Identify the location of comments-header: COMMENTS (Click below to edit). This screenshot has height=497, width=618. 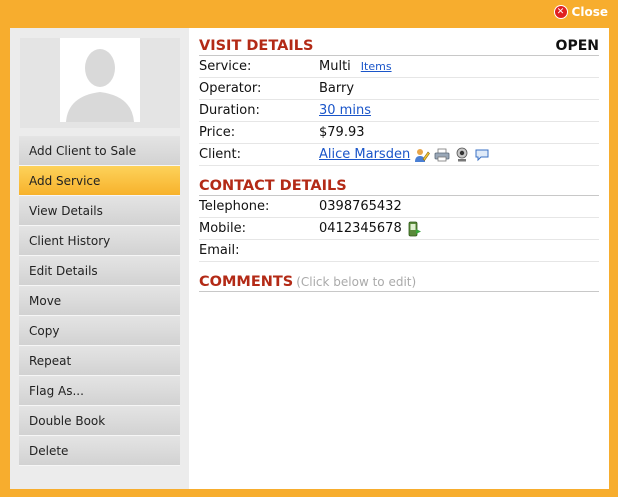
(399, 282).